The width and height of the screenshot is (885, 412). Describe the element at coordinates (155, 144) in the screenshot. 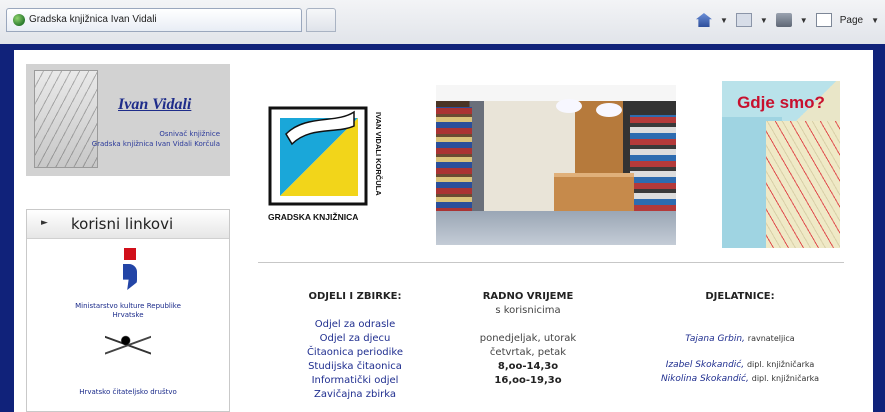

I see `brand-subtitle-2: Gradska knjižnica Ivan Vidali Korčula` at that location.